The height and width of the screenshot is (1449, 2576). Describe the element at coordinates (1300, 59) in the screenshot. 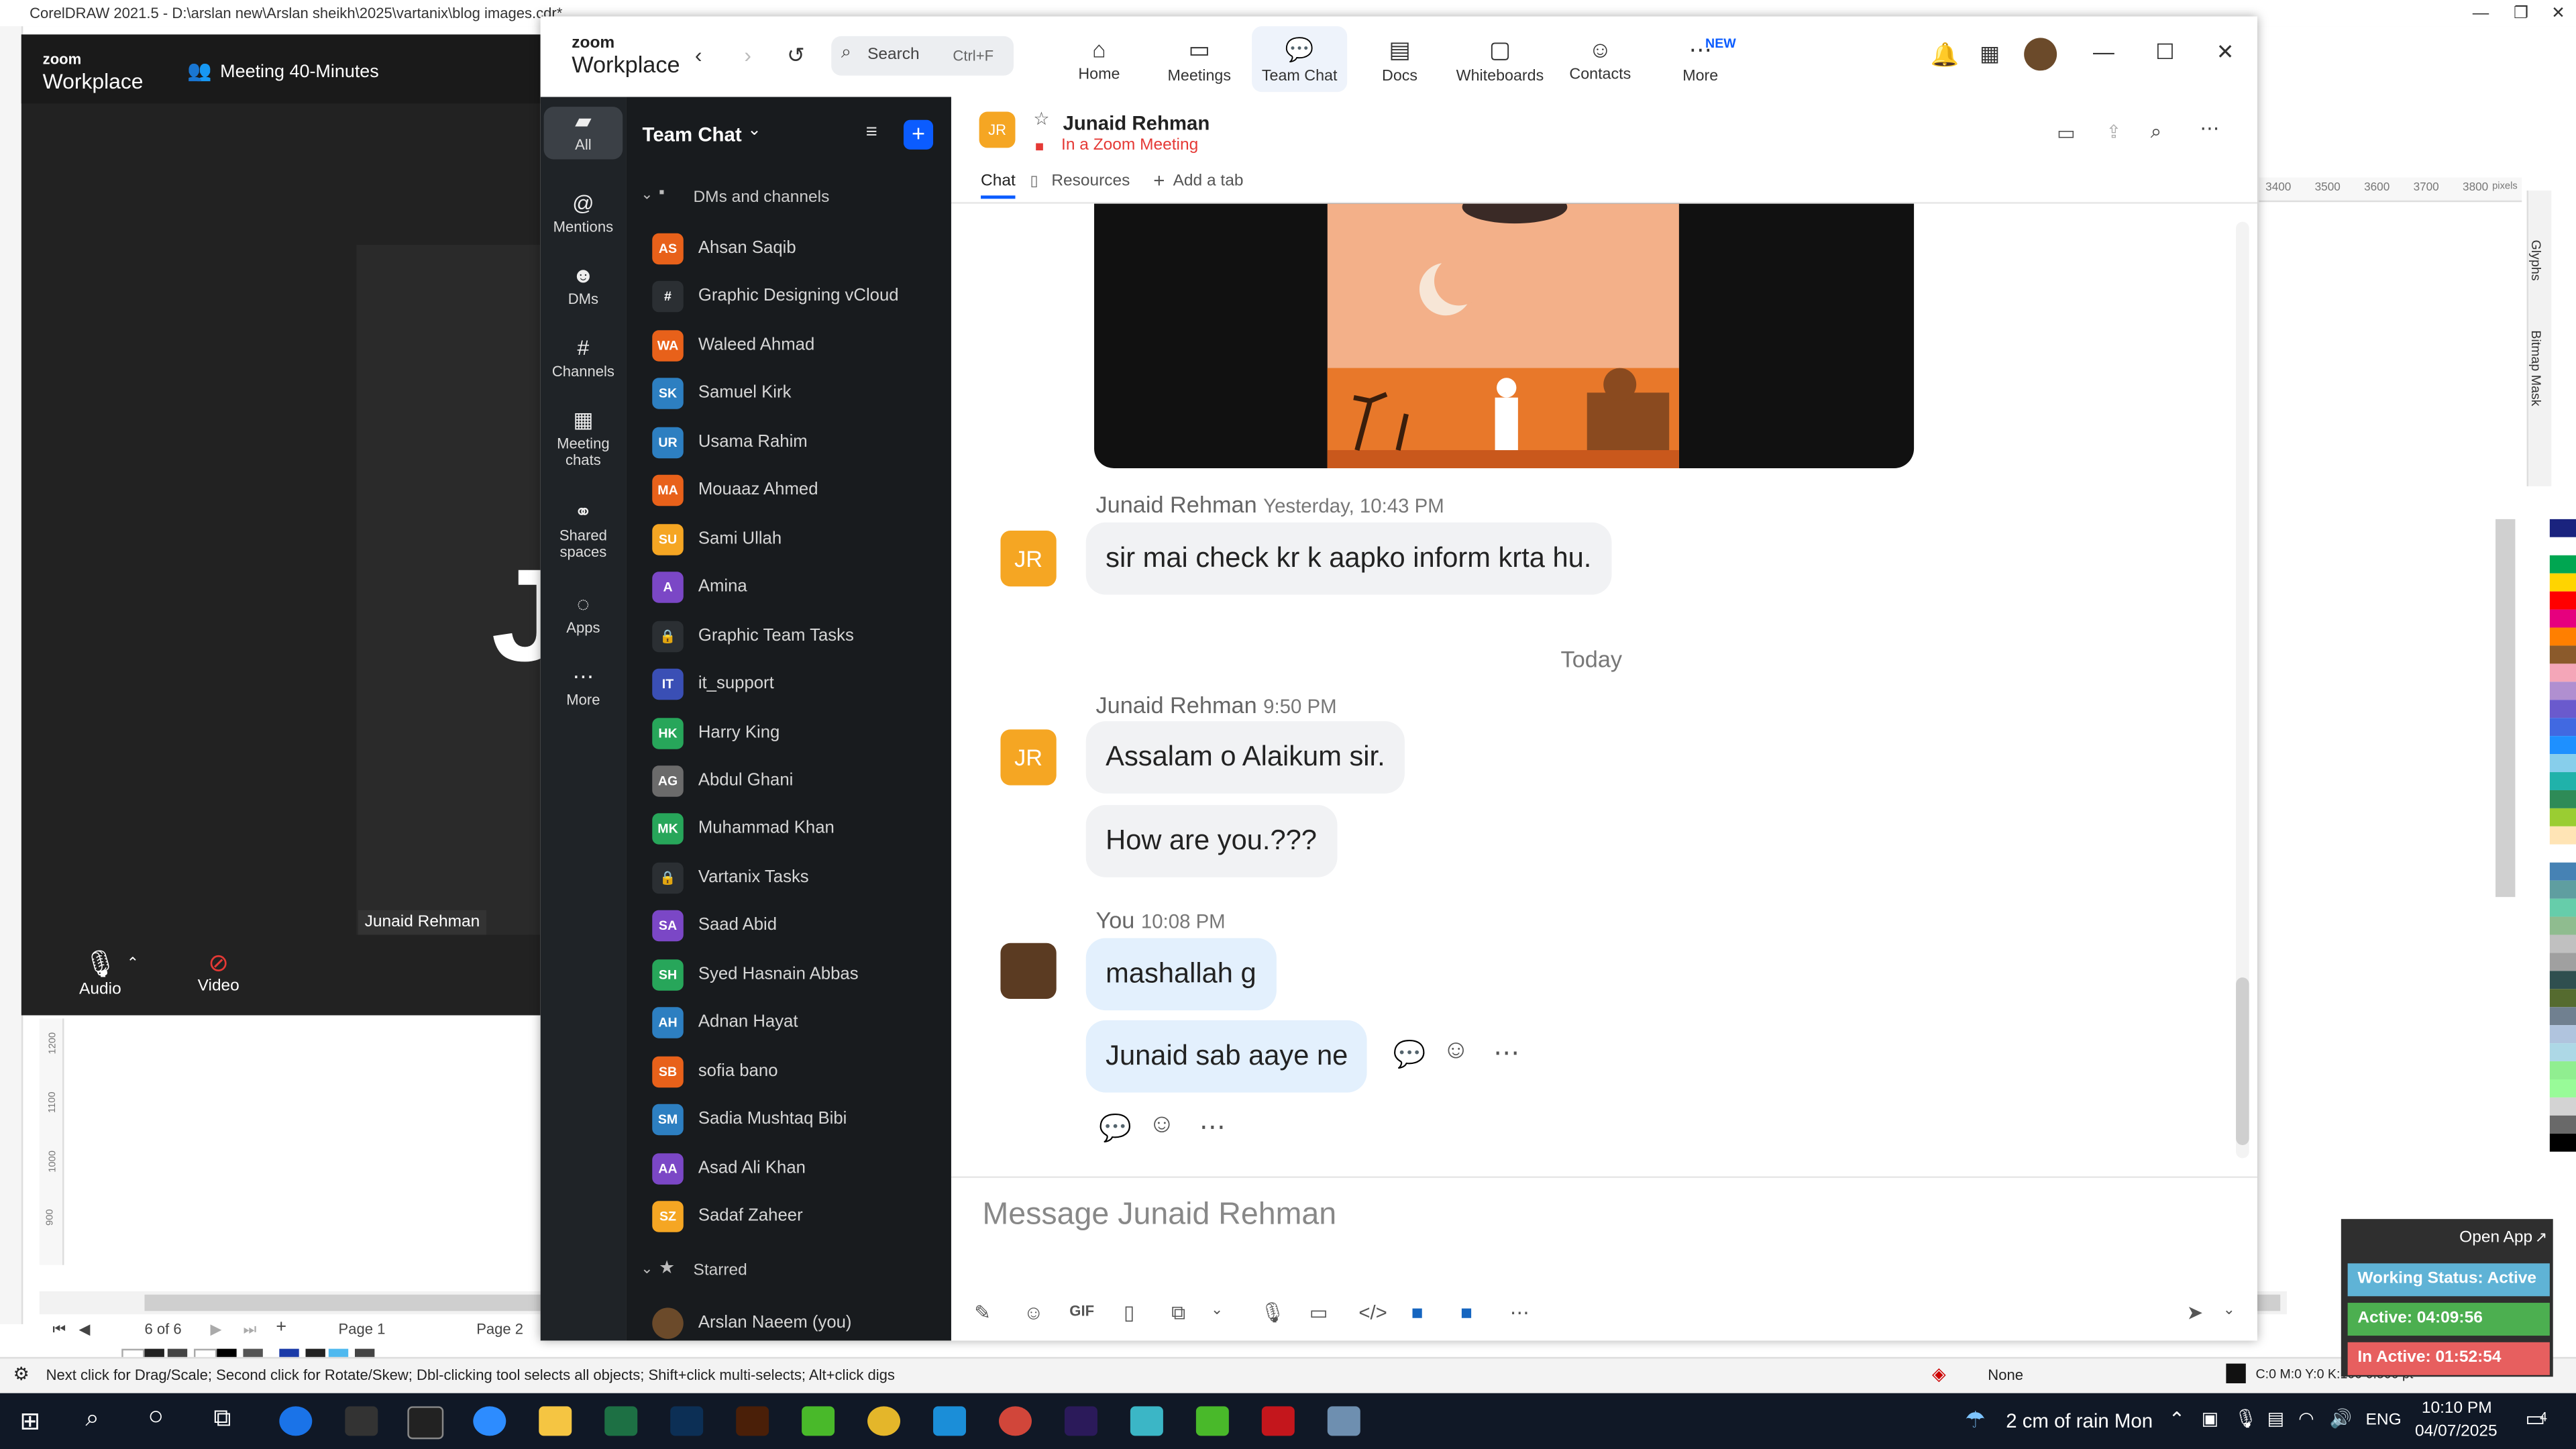

I see `nav-team-chat: 💬 Team Chat` at that location.